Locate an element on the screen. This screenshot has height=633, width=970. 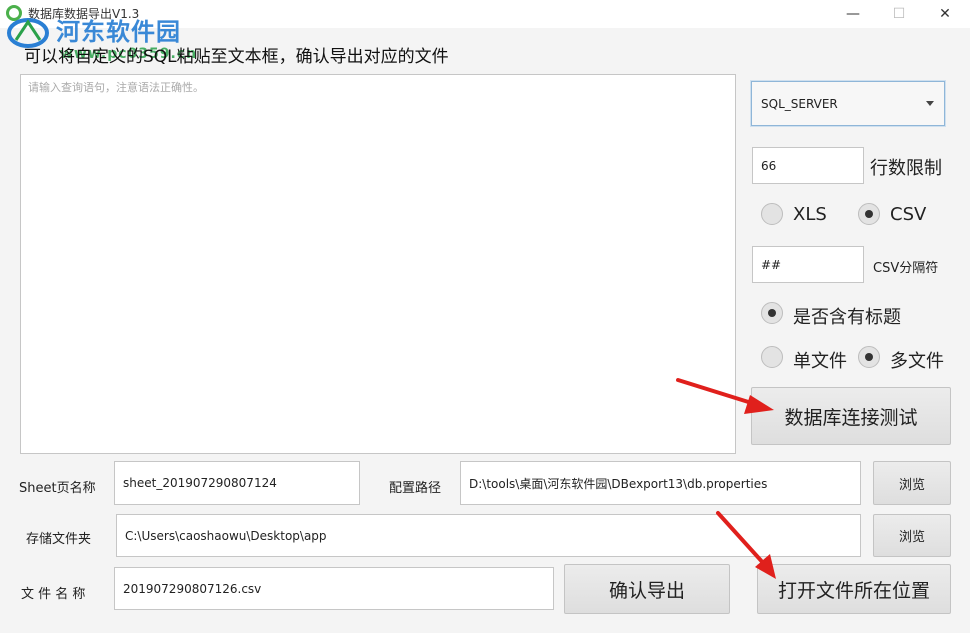
row-limit-input is located at coordinates (808, 165).